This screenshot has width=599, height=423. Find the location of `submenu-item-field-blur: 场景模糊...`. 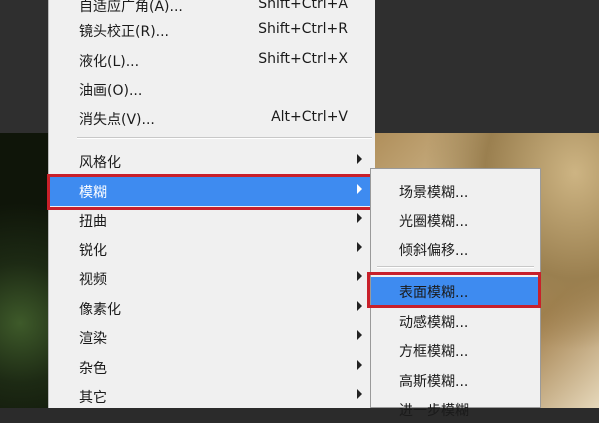

submenu-item-field-blur: 场景模糊... is located at coordinates (455, 191).